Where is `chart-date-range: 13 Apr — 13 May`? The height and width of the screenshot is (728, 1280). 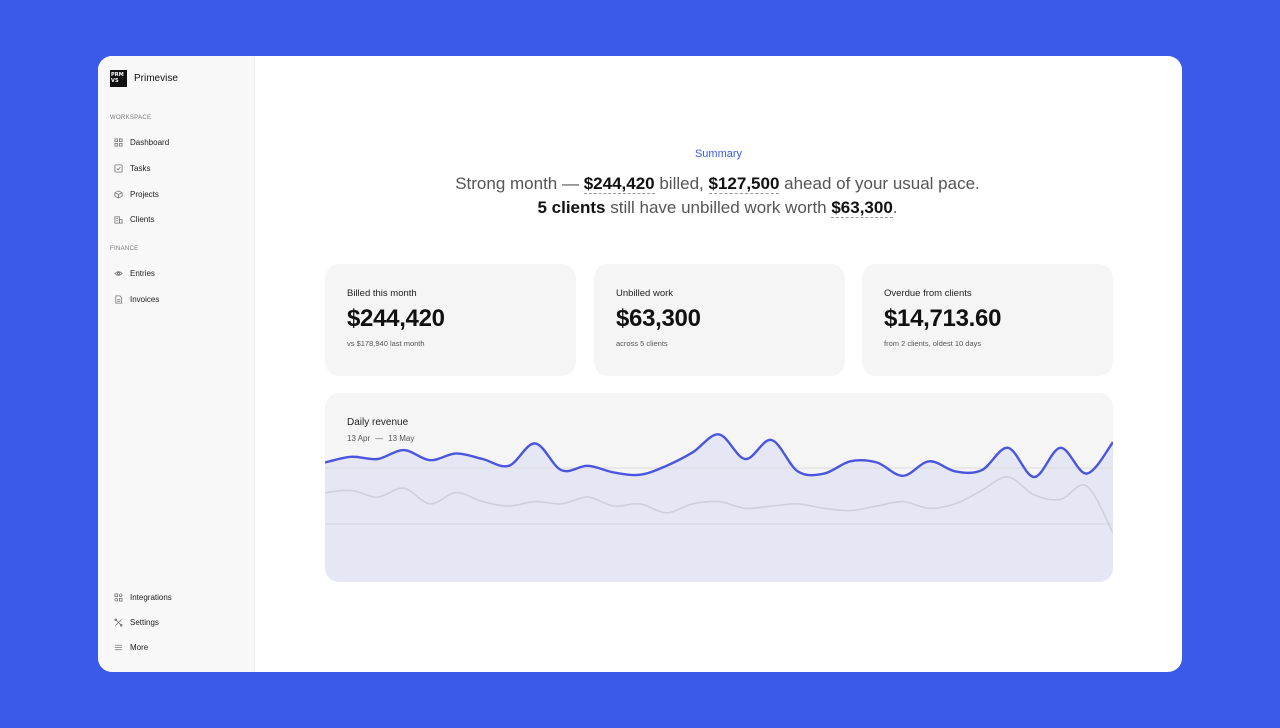
chart-date-range: 13 Apr — 13 May is located at coordinates (380, 438).